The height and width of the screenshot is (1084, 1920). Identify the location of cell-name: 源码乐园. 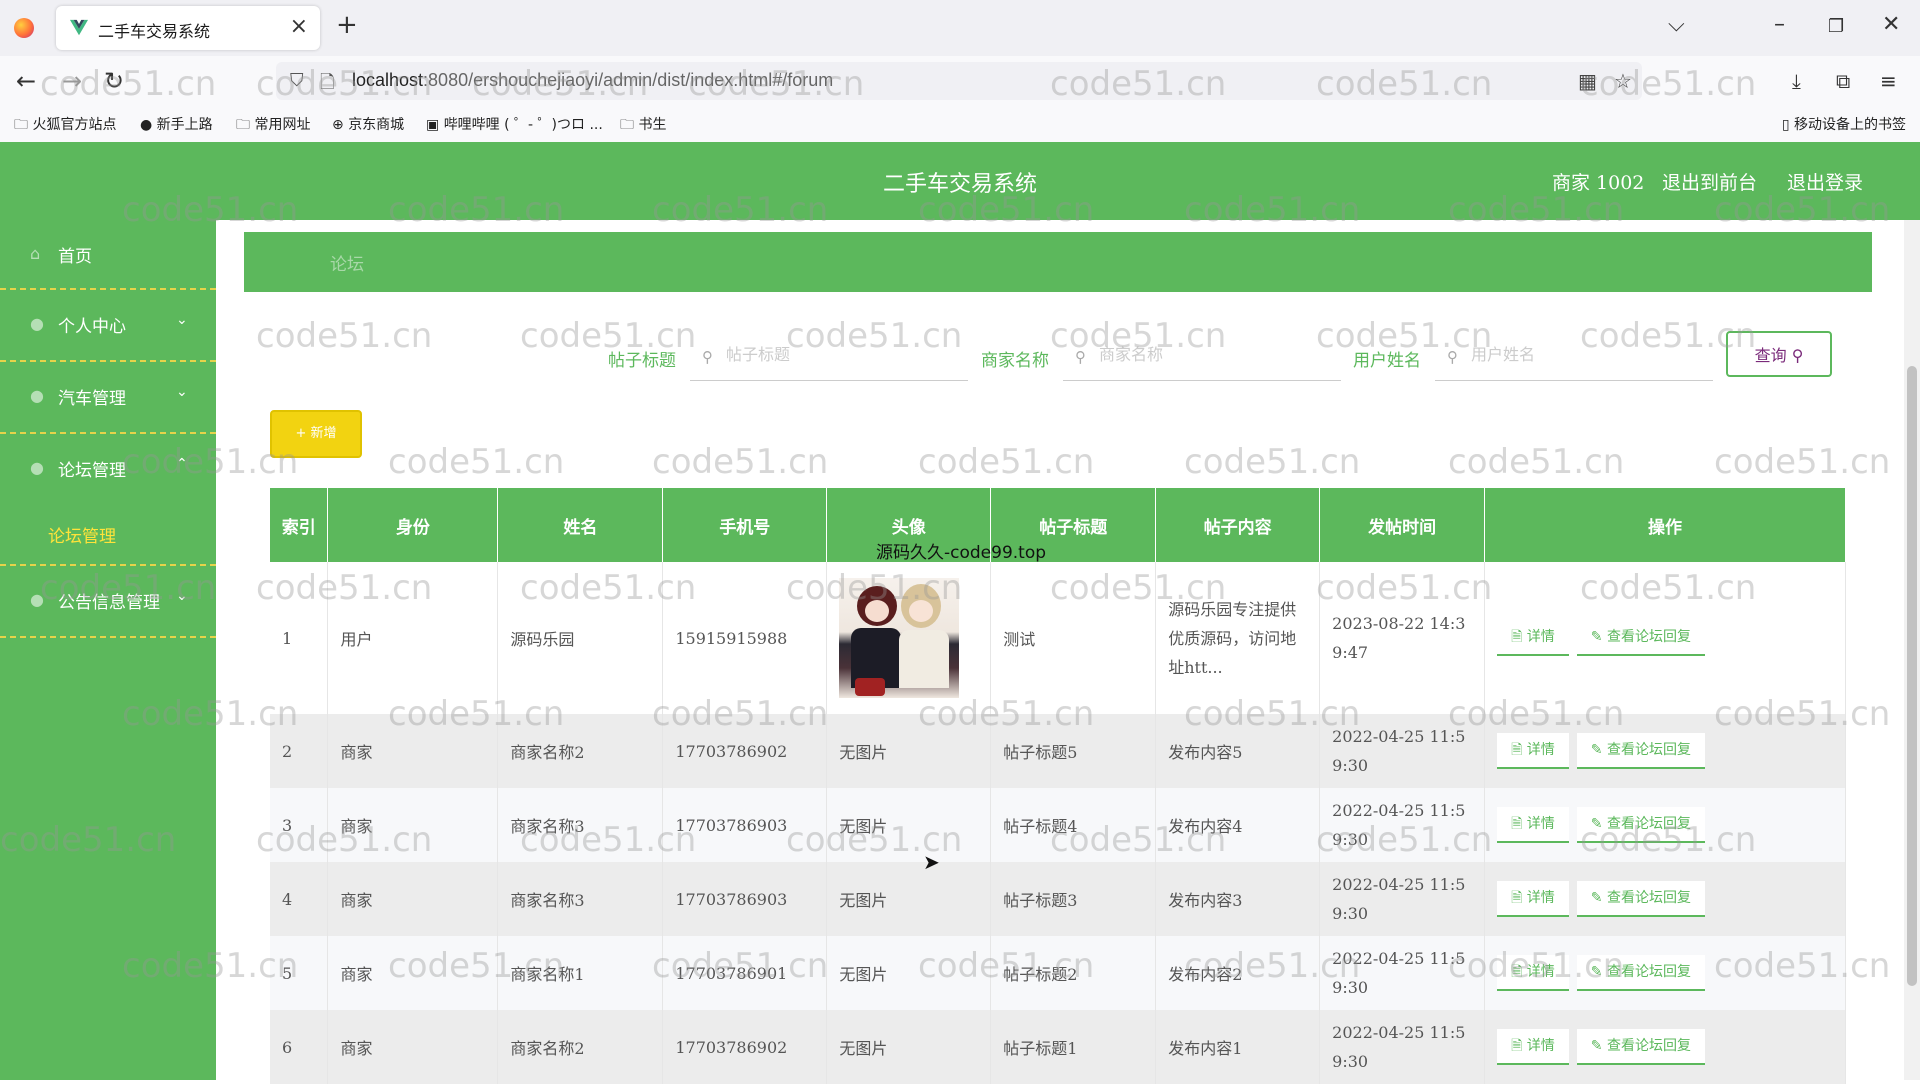
(580, 638).